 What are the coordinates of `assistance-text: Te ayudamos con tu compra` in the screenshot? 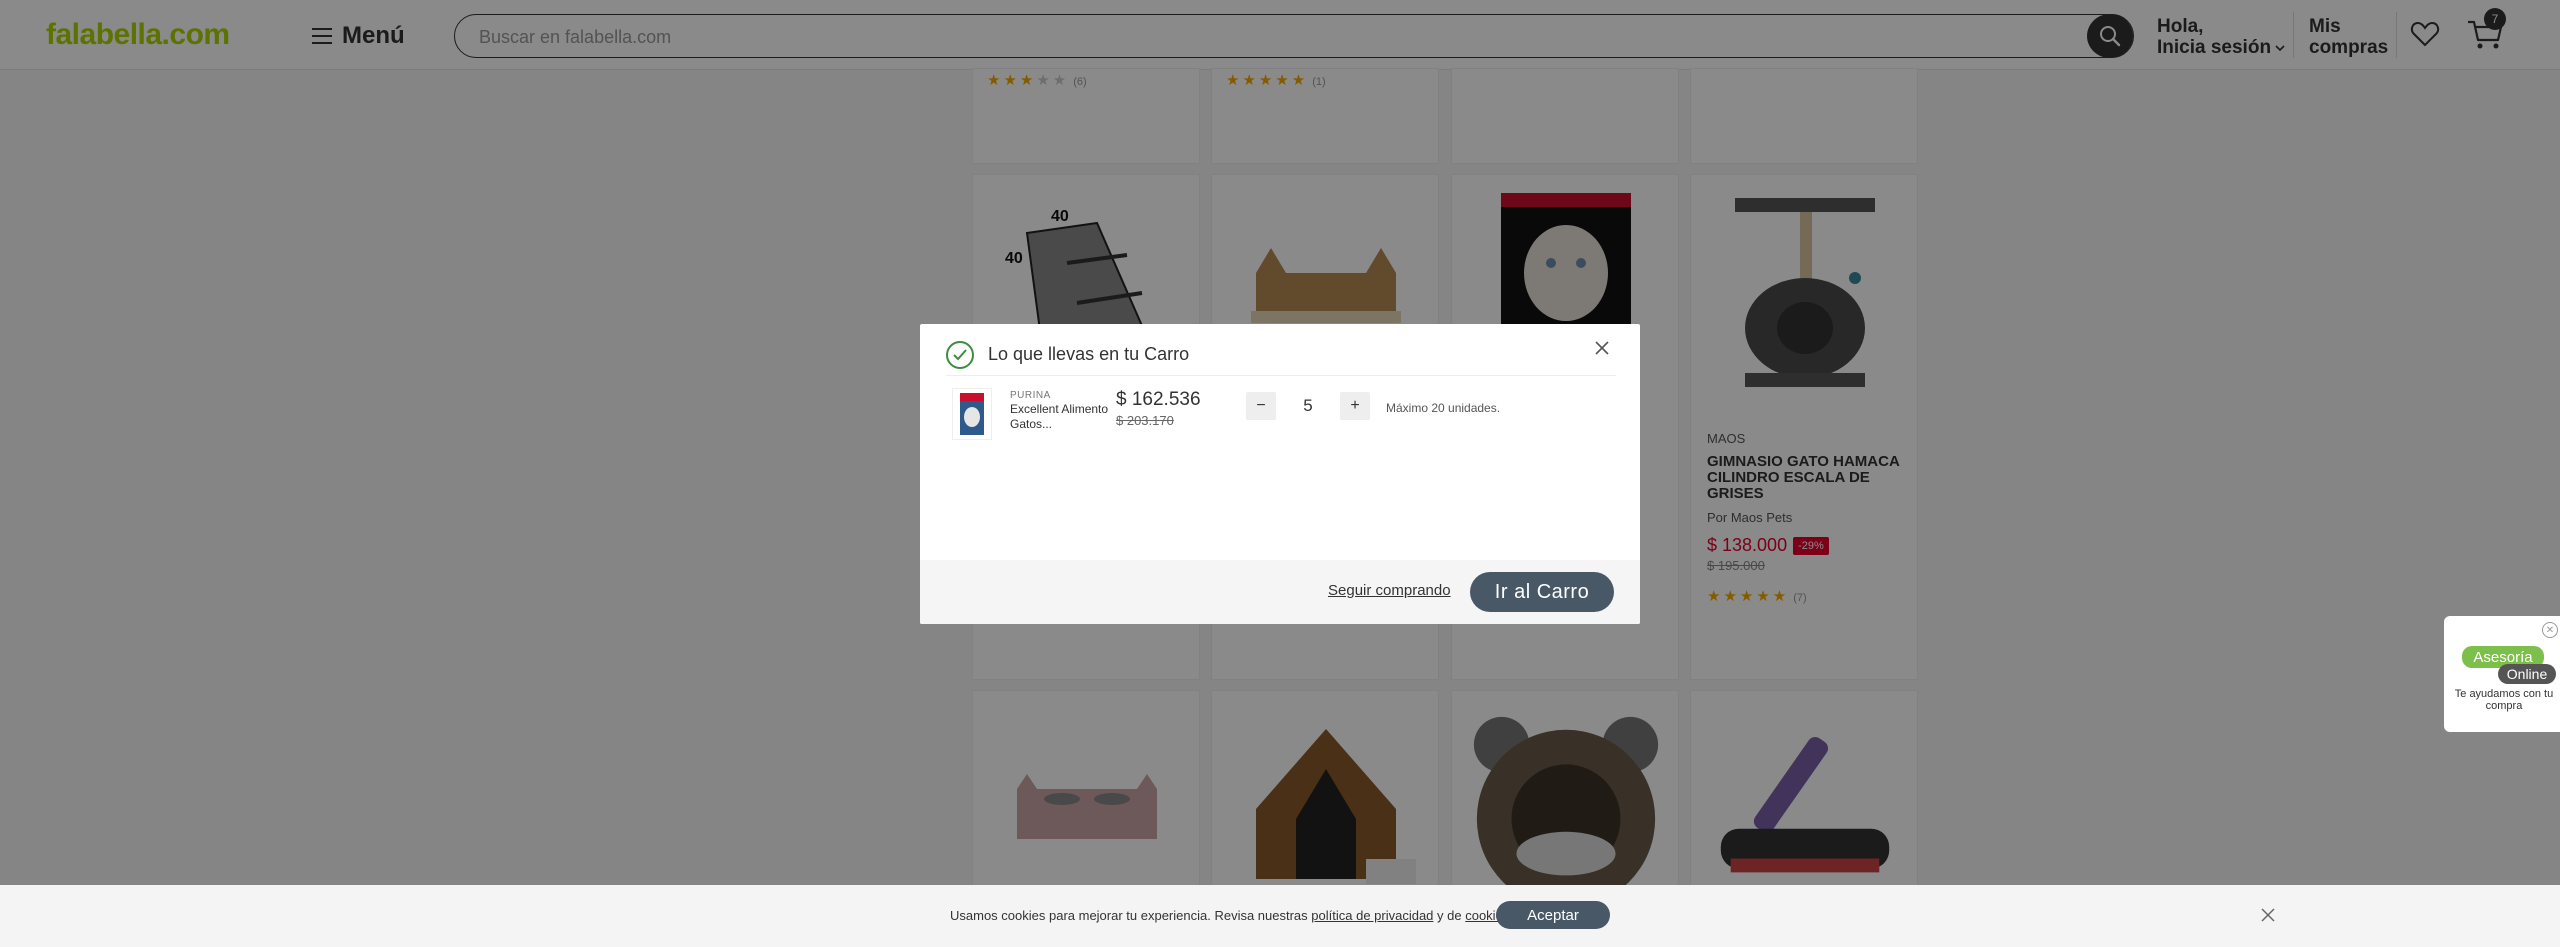 It's located at (2504, 700).